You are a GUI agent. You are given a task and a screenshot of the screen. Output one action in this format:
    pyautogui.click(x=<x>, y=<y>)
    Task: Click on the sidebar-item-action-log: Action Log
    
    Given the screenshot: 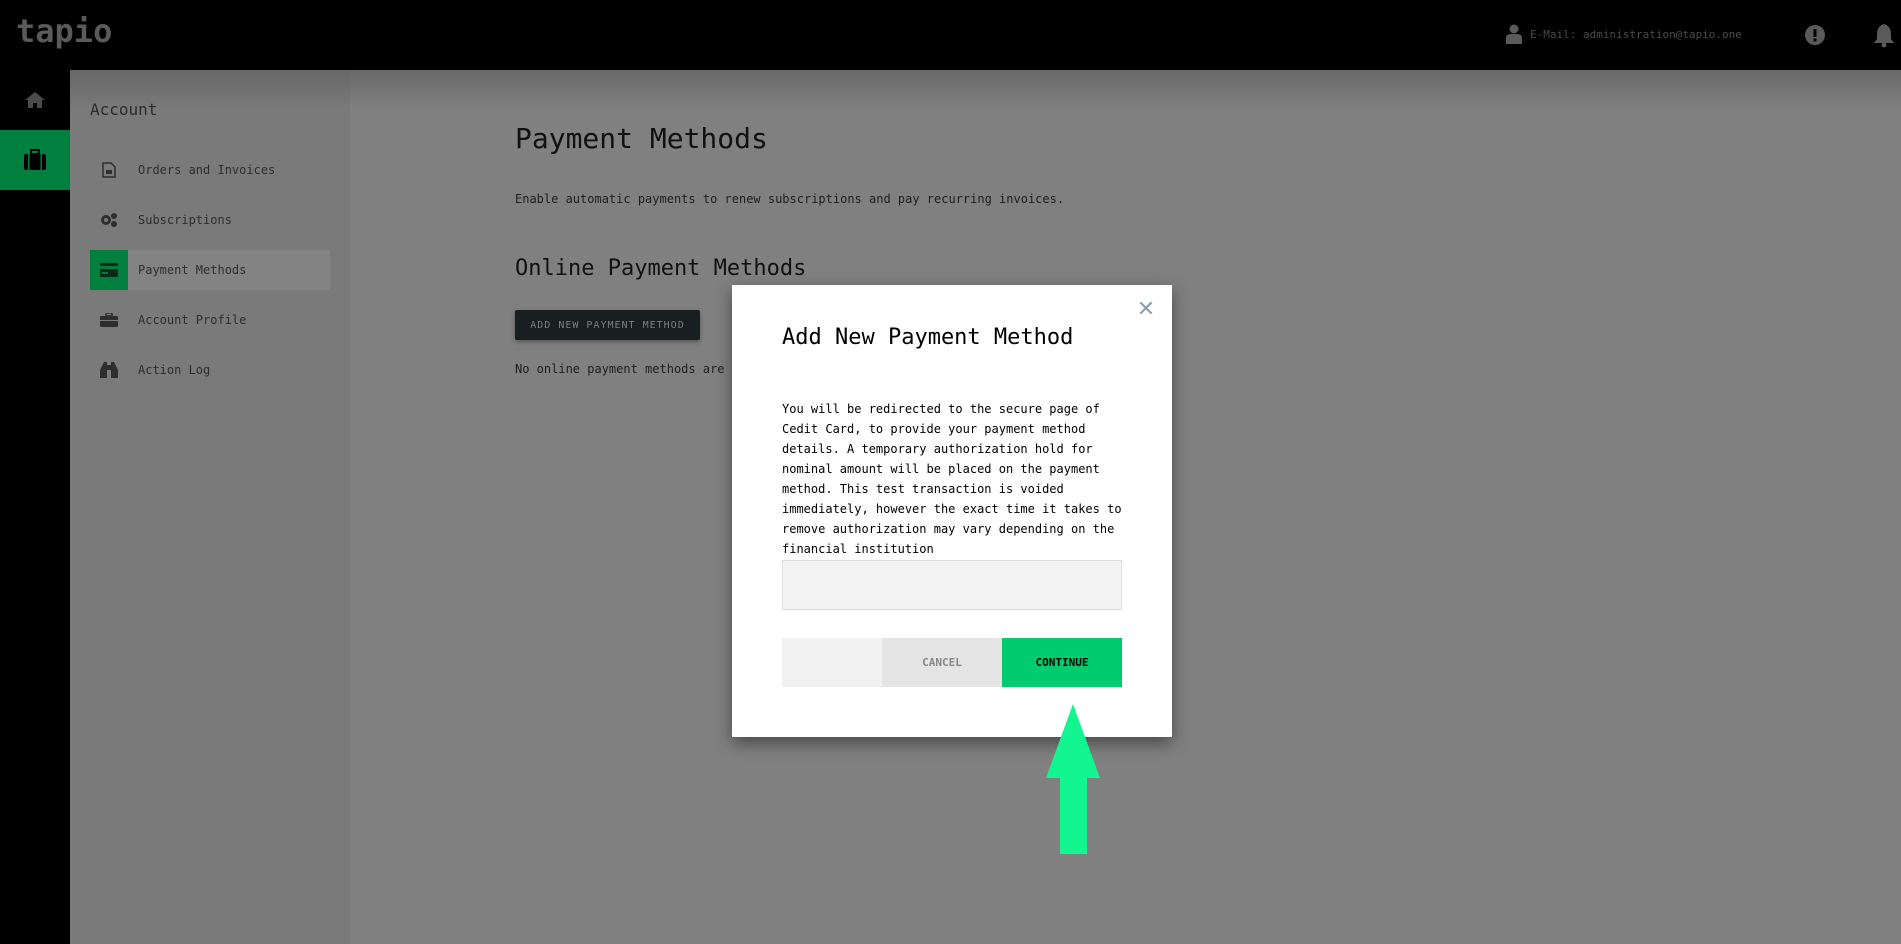 What is the action you would take?
    pyautogui.click(x=210, y=370)
    